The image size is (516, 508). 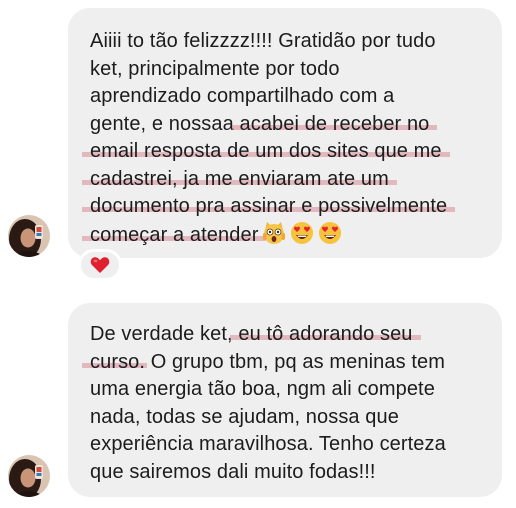 I want to click on message-line: gente, e nossaa acabei de receber no, so click(x=289, y=125).